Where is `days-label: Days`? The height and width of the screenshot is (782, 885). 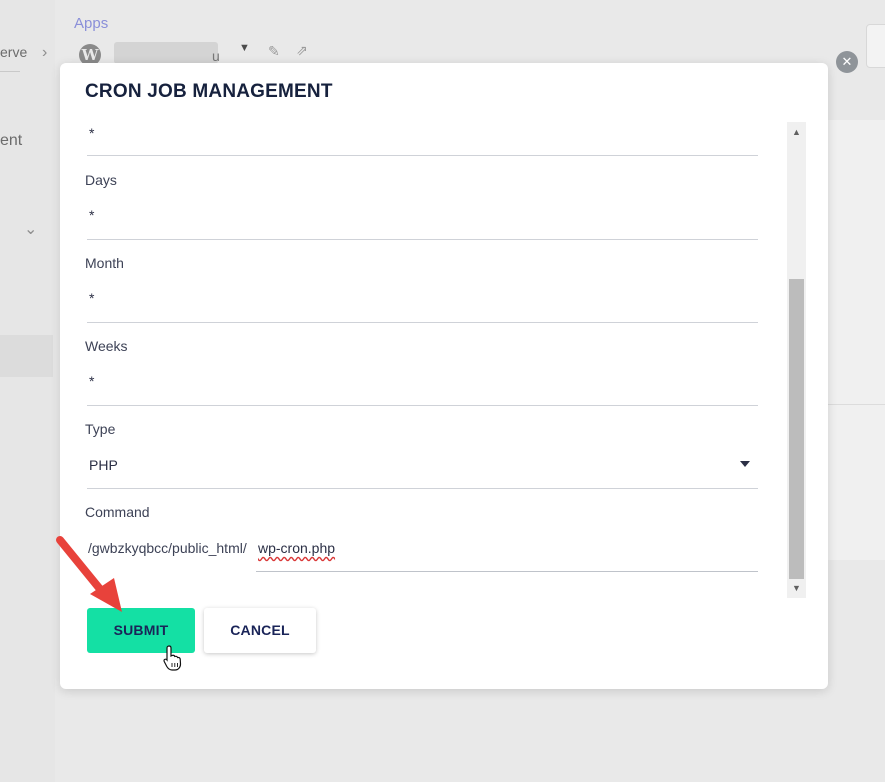 days-label: Days is located at coordinates (101, 180).